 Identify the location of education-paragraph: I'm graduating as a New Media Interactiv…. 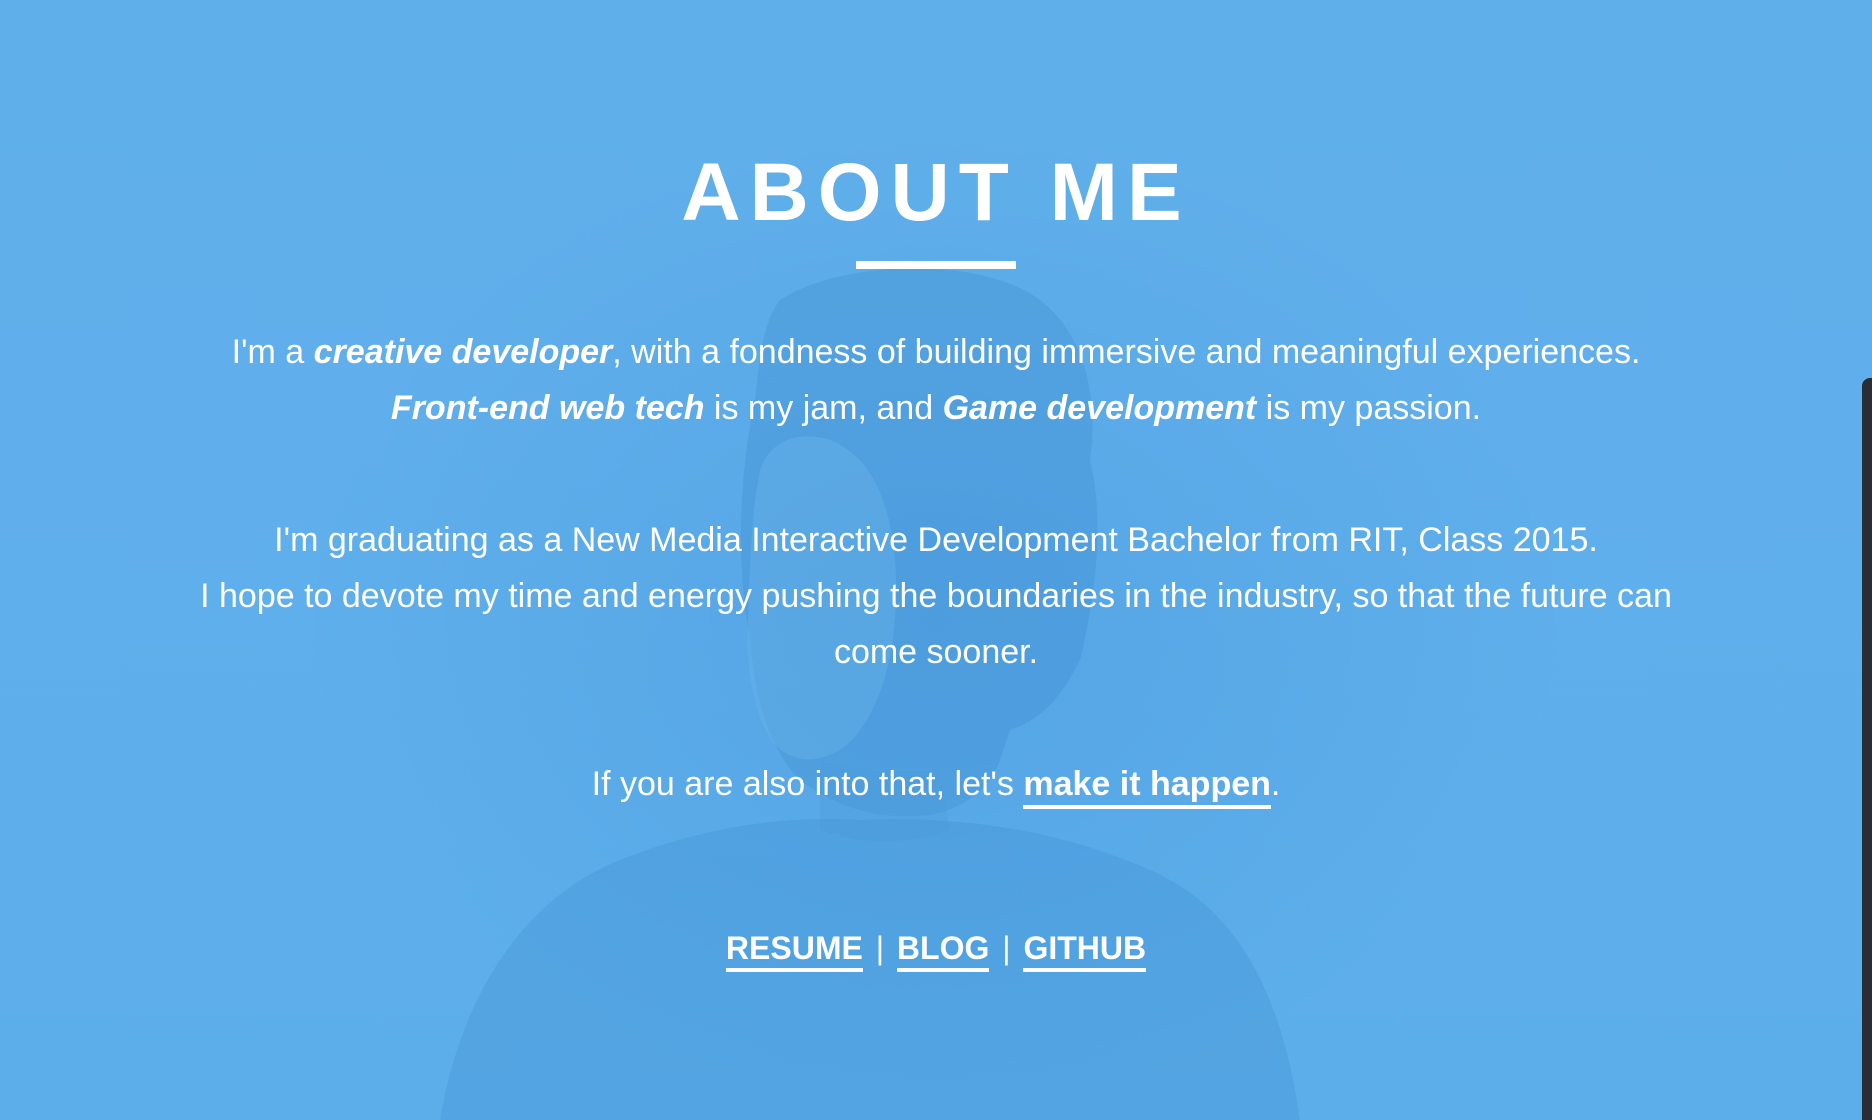
(936, 596).